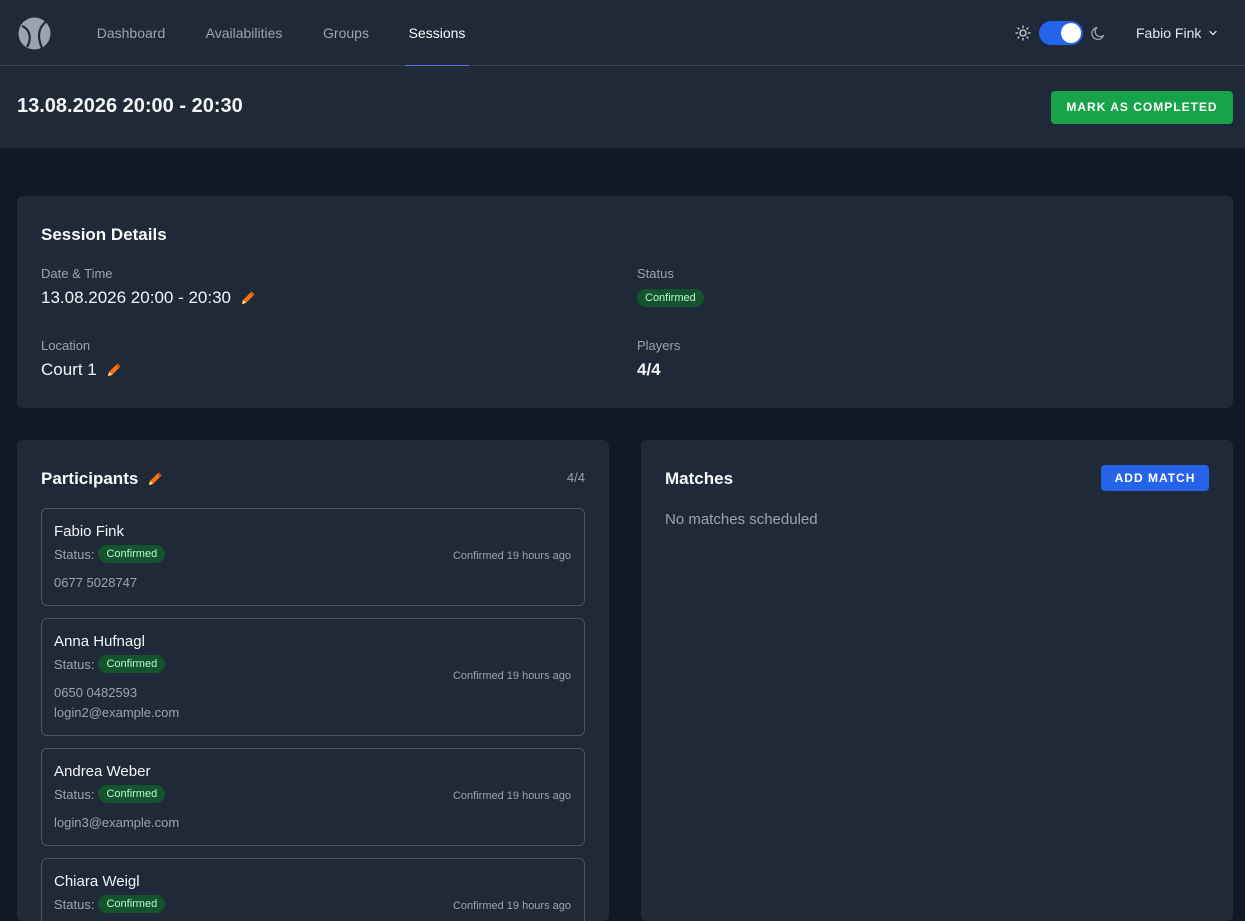  What do you see at coordinates (659, 345) in the screenshot?
I see `players-label: Players` at bounding box center [659, 345].